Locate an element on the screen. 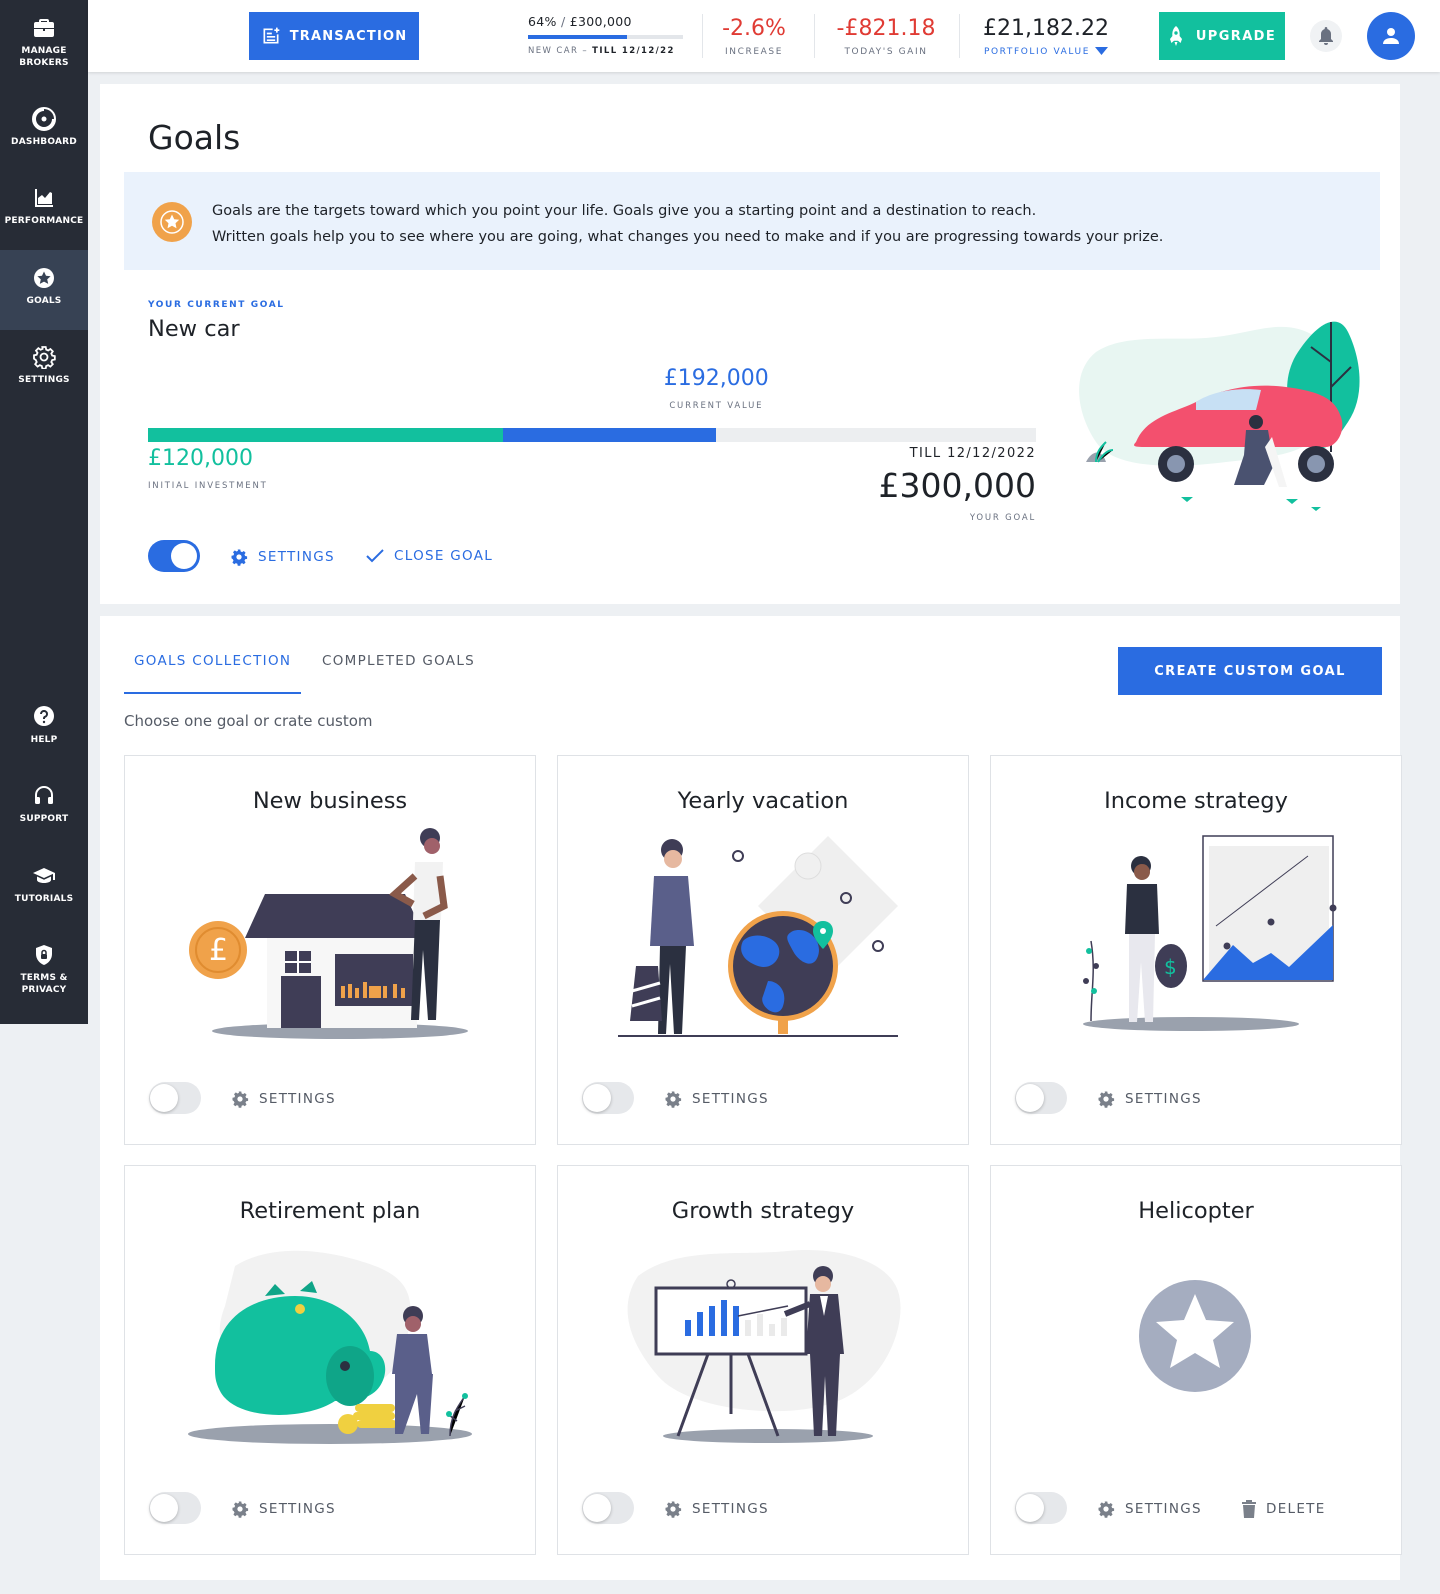 This screenshot has height=1594, width=1440. sidebar-item-label: Terms & Privacy is located at coordinates (44, 984).